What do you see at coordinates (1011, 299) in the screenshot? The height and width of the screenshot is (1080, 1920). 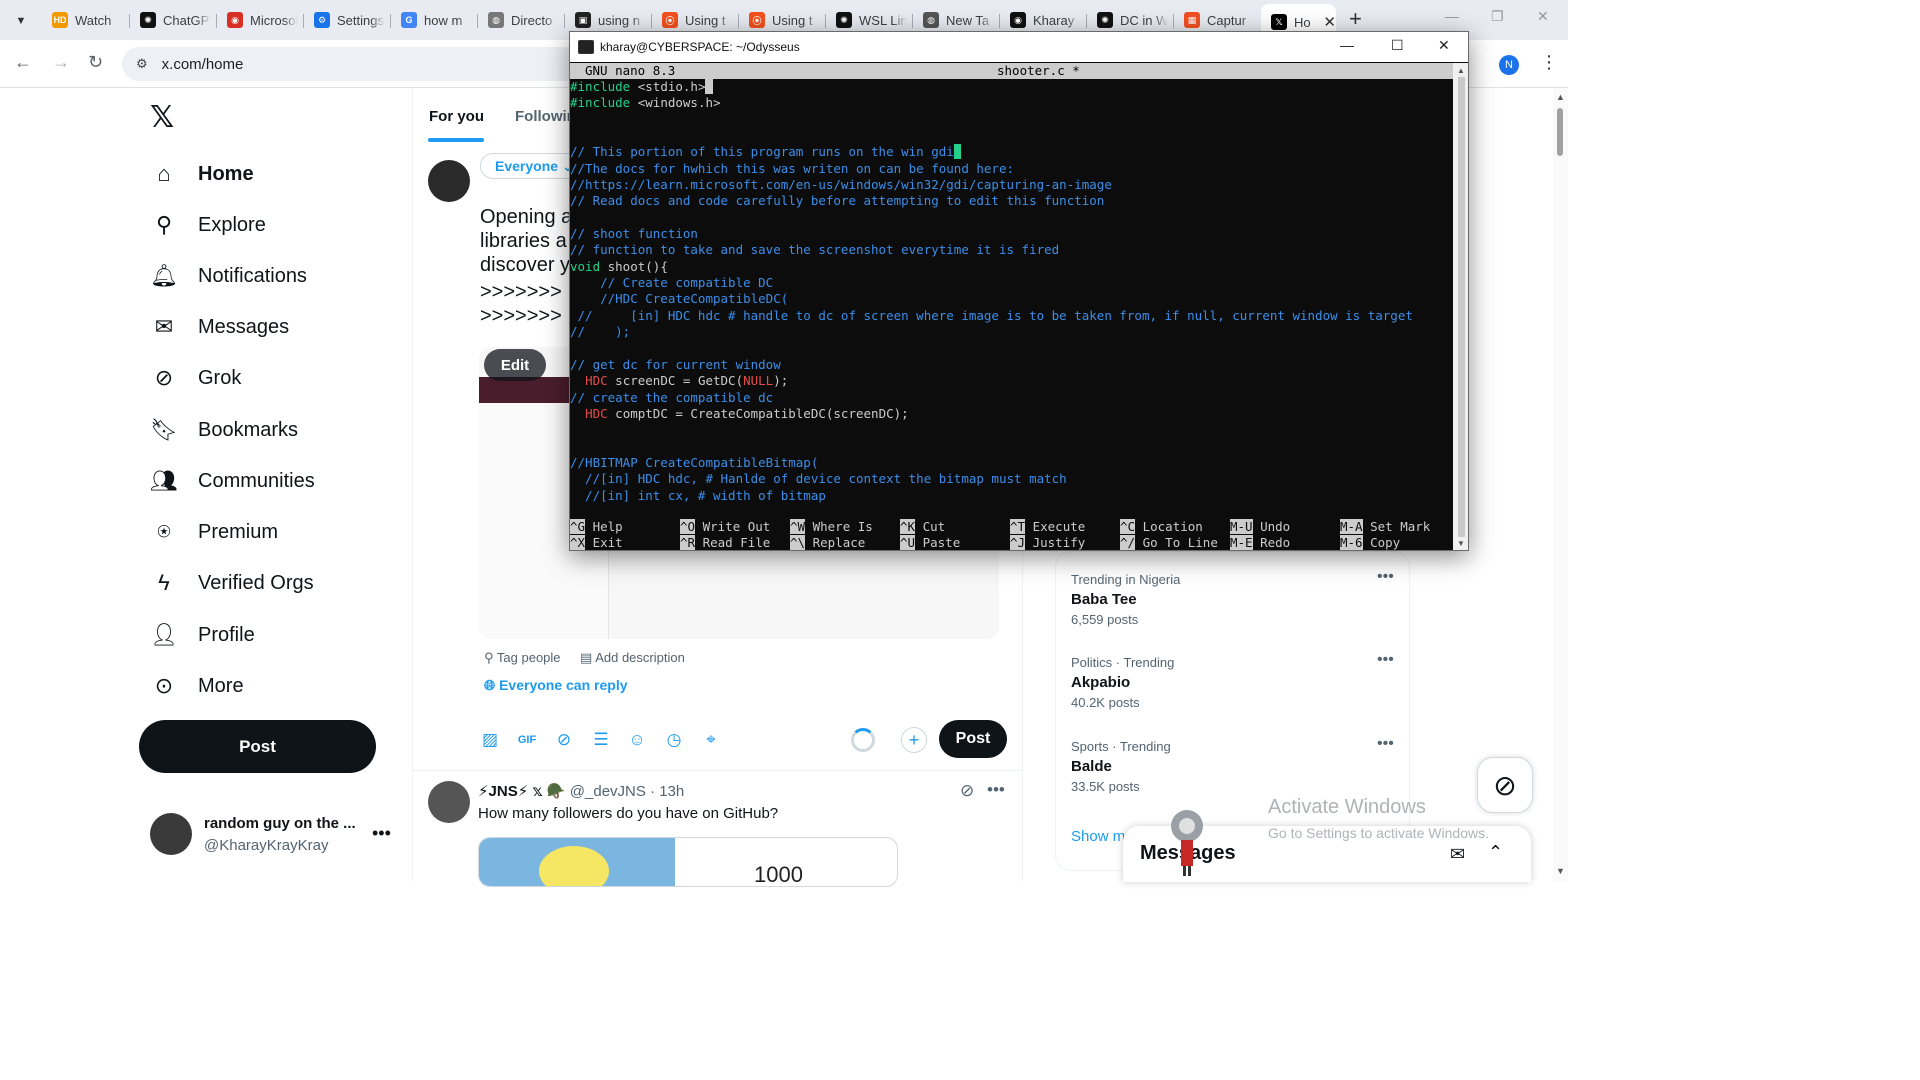 I see `code-line: //HDC CreateCompatibleDC(` at bounding box center [1011, 299].